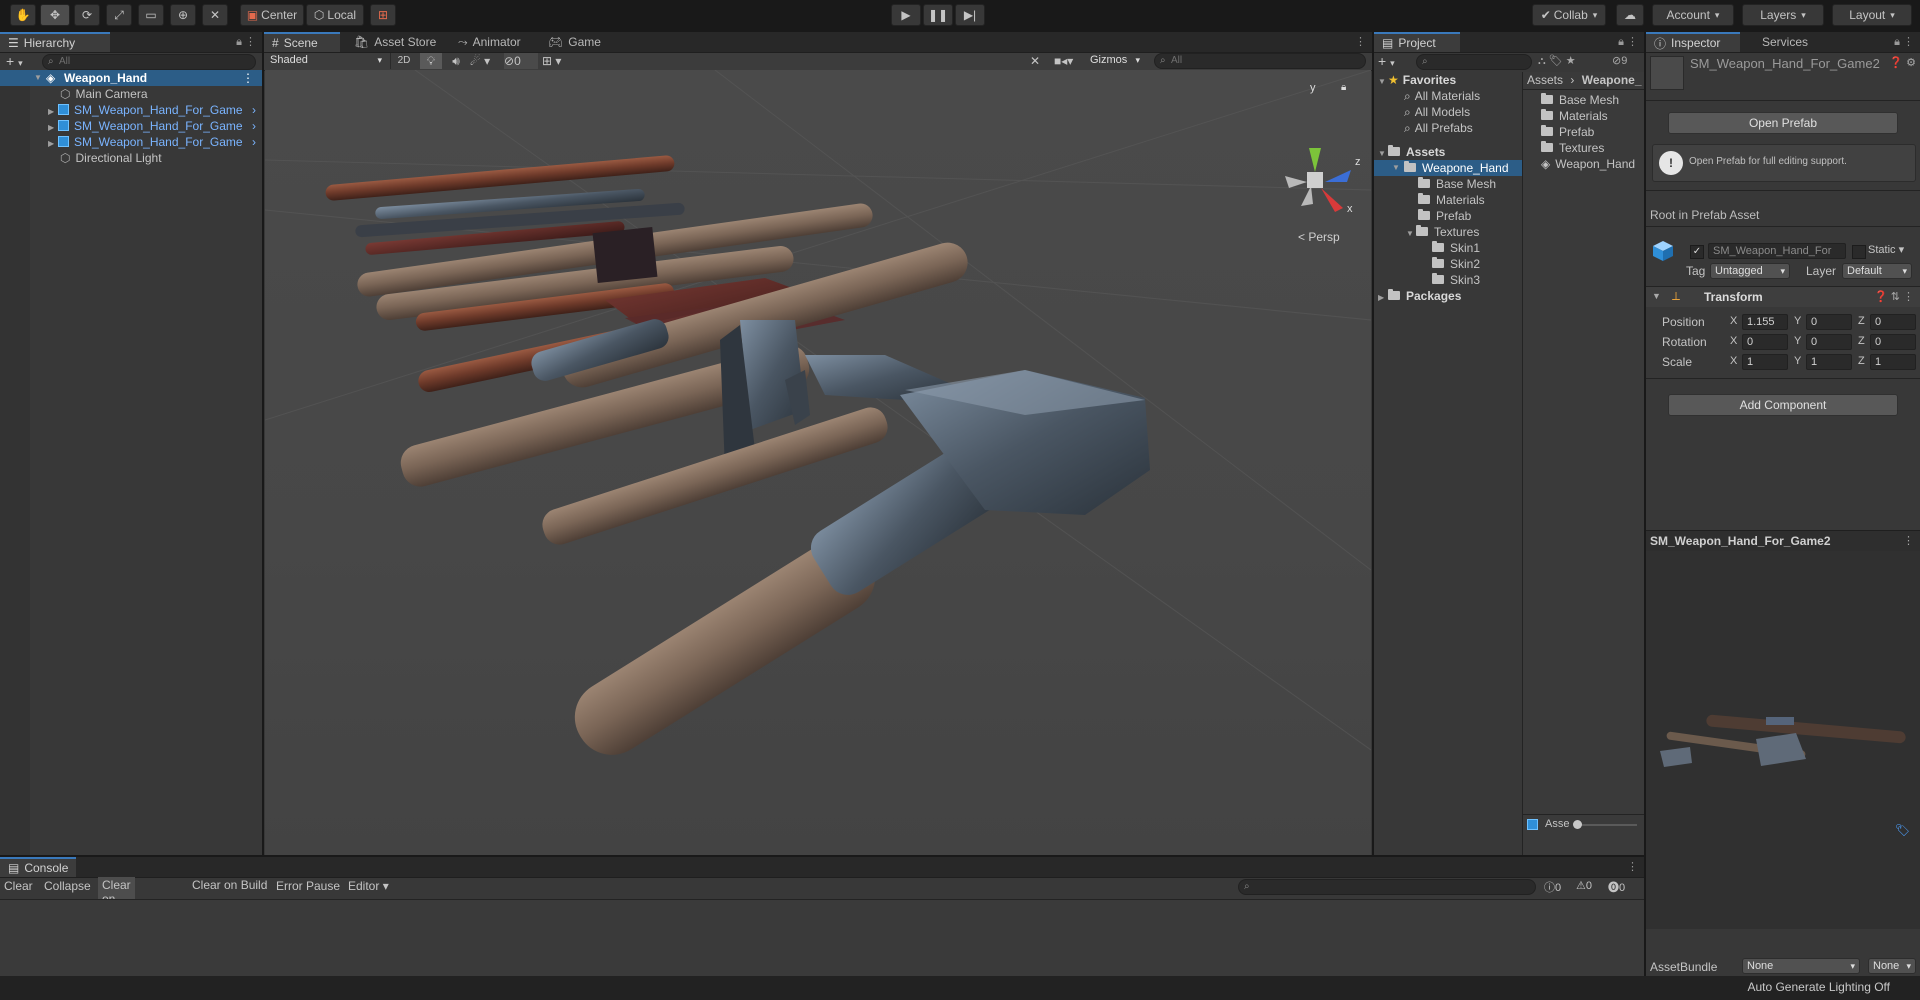  Describe the element at coordinates (1656, 296) in the screenshot. I see `chevron-down-icon: ▼` at that location.